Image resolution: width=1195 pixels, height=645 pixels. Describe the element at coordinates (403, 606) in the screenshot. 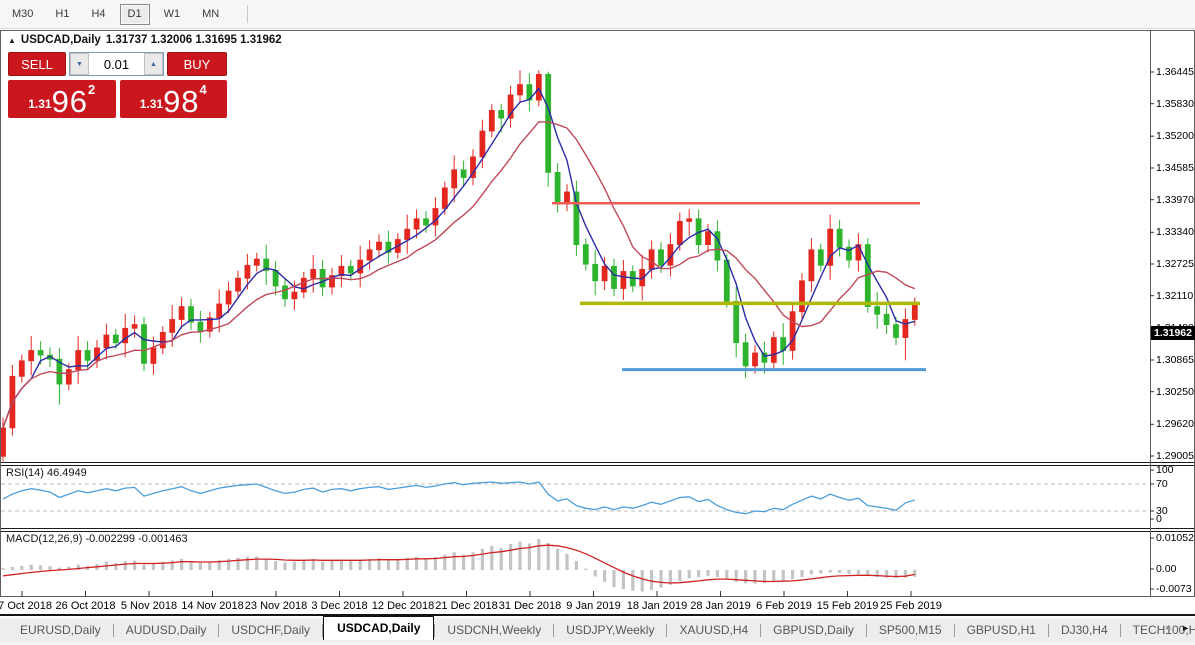

I see `date-axis-label: 12 Dec 2018` at that location.